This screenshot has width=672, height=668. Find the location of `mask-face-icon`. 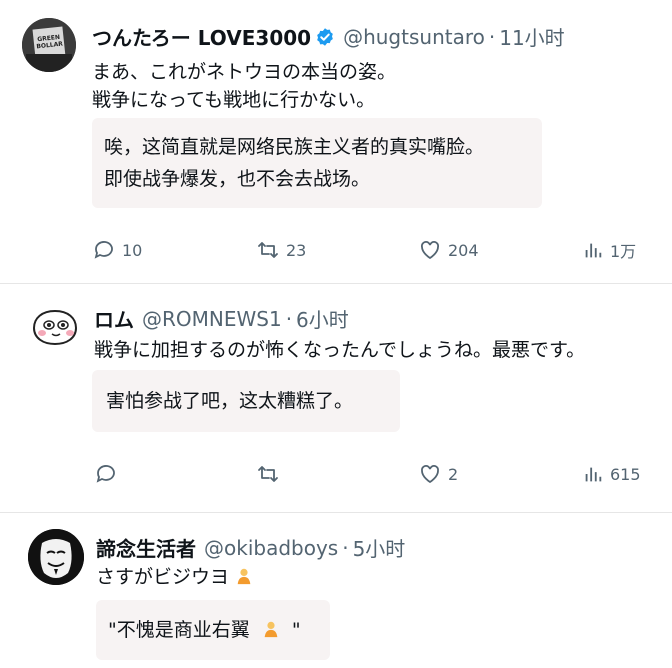

mask-face-icon is located at coordinates (56, 557).